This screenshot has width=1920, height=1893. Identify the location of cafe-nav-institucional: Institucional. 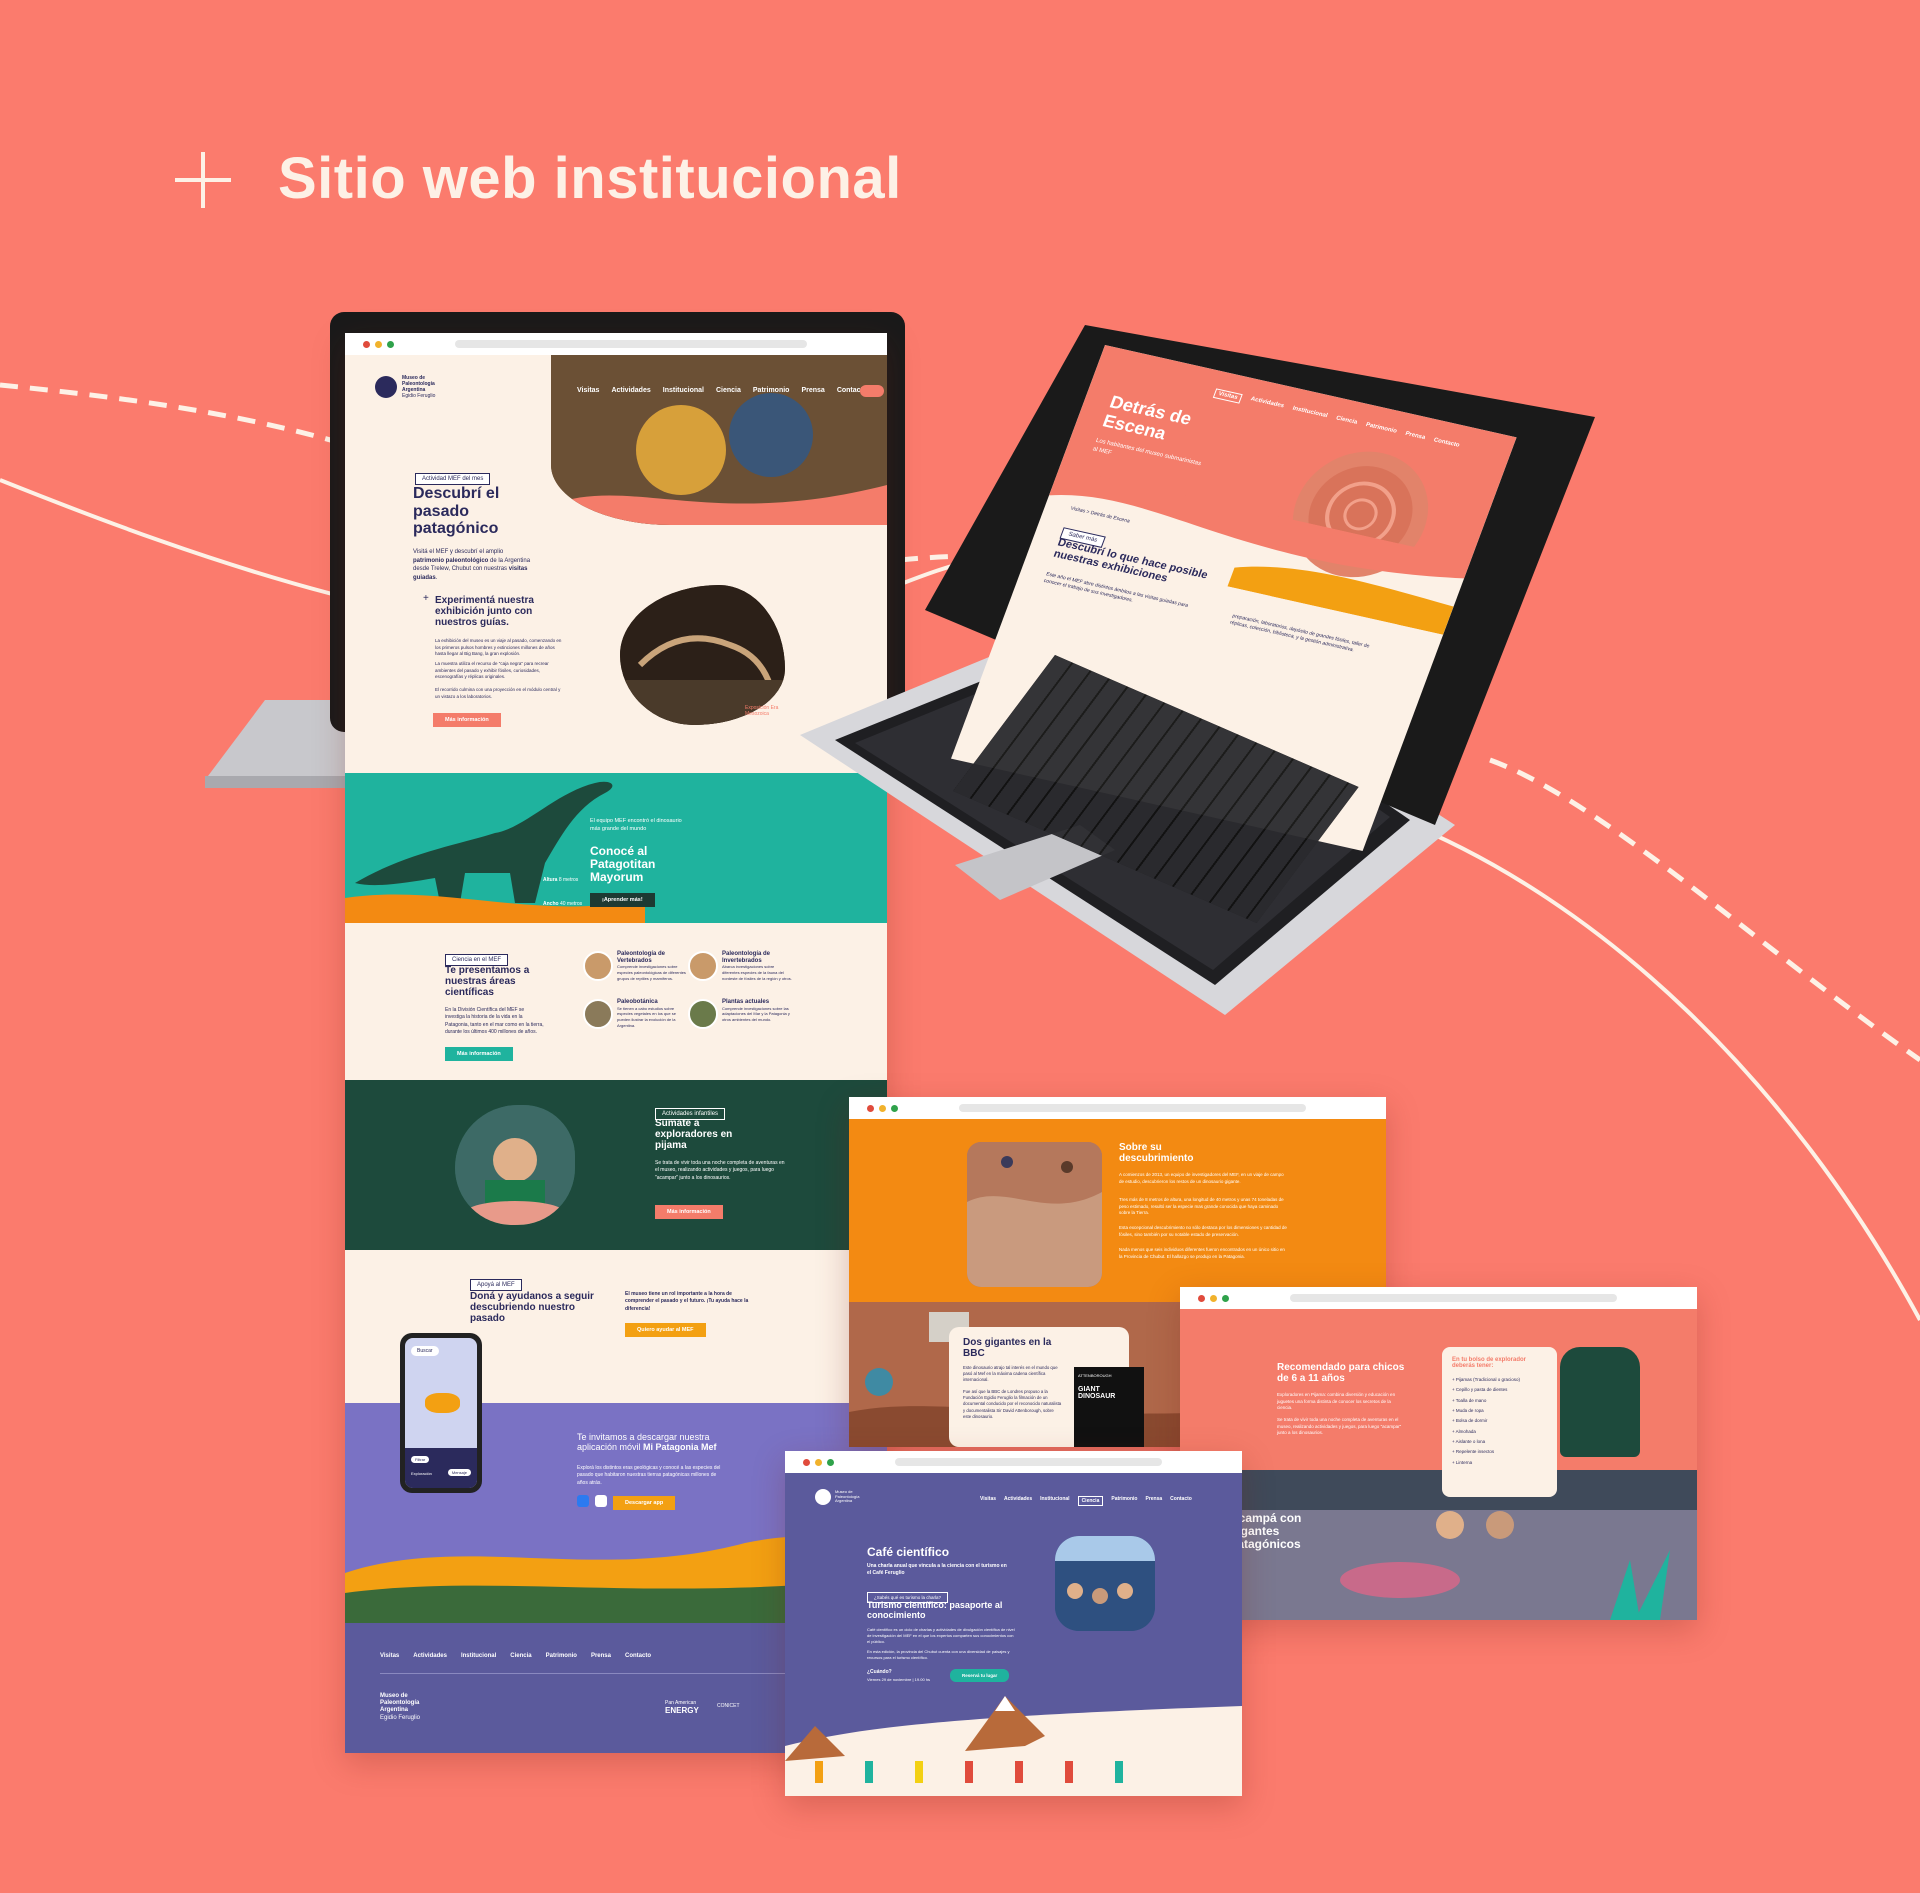
(1054, 1501).